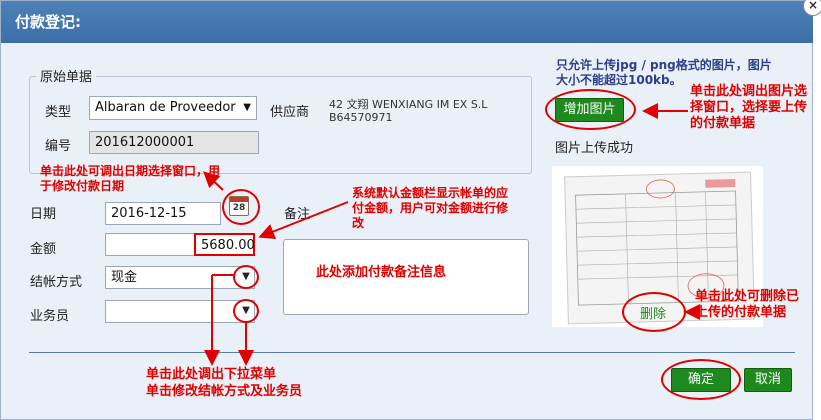 This screenshot has height=420, width=821. Describe the element at coordinates (213, 181) in the screenshot. I see `arrow-date` at that location.